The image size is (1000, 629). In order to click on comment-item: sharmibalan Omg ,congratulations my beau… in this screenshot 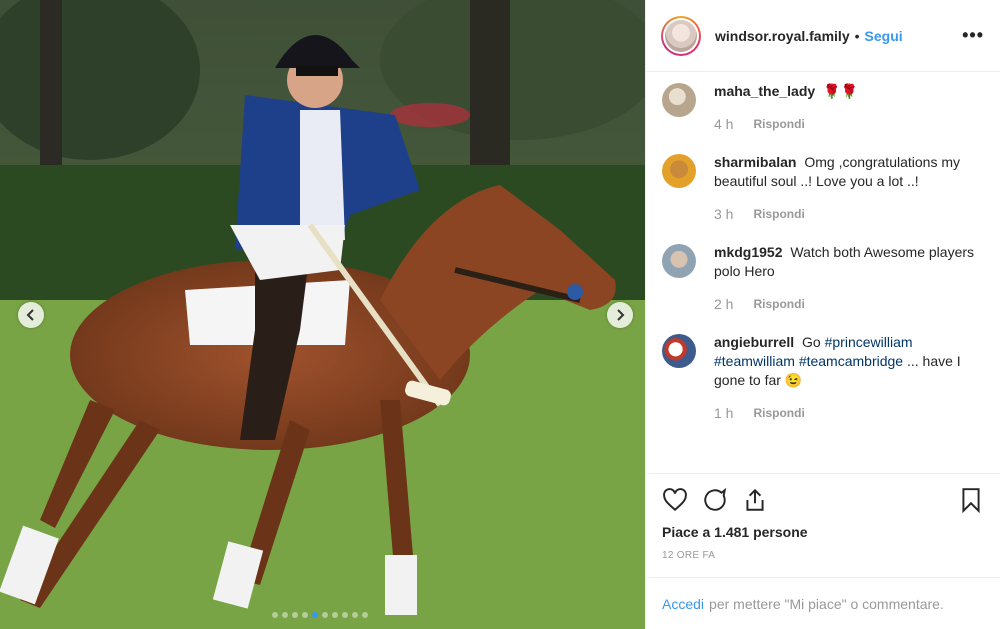, I will do `click(823, 188)`.